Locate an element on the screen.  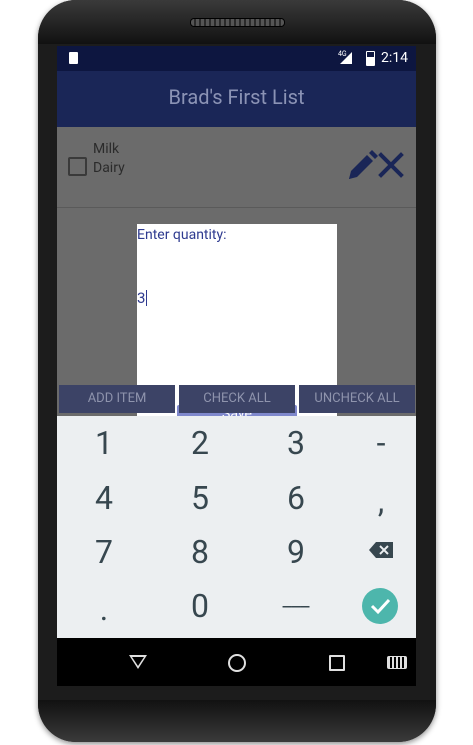
key-minus: - is located at coordinates (378, 443).